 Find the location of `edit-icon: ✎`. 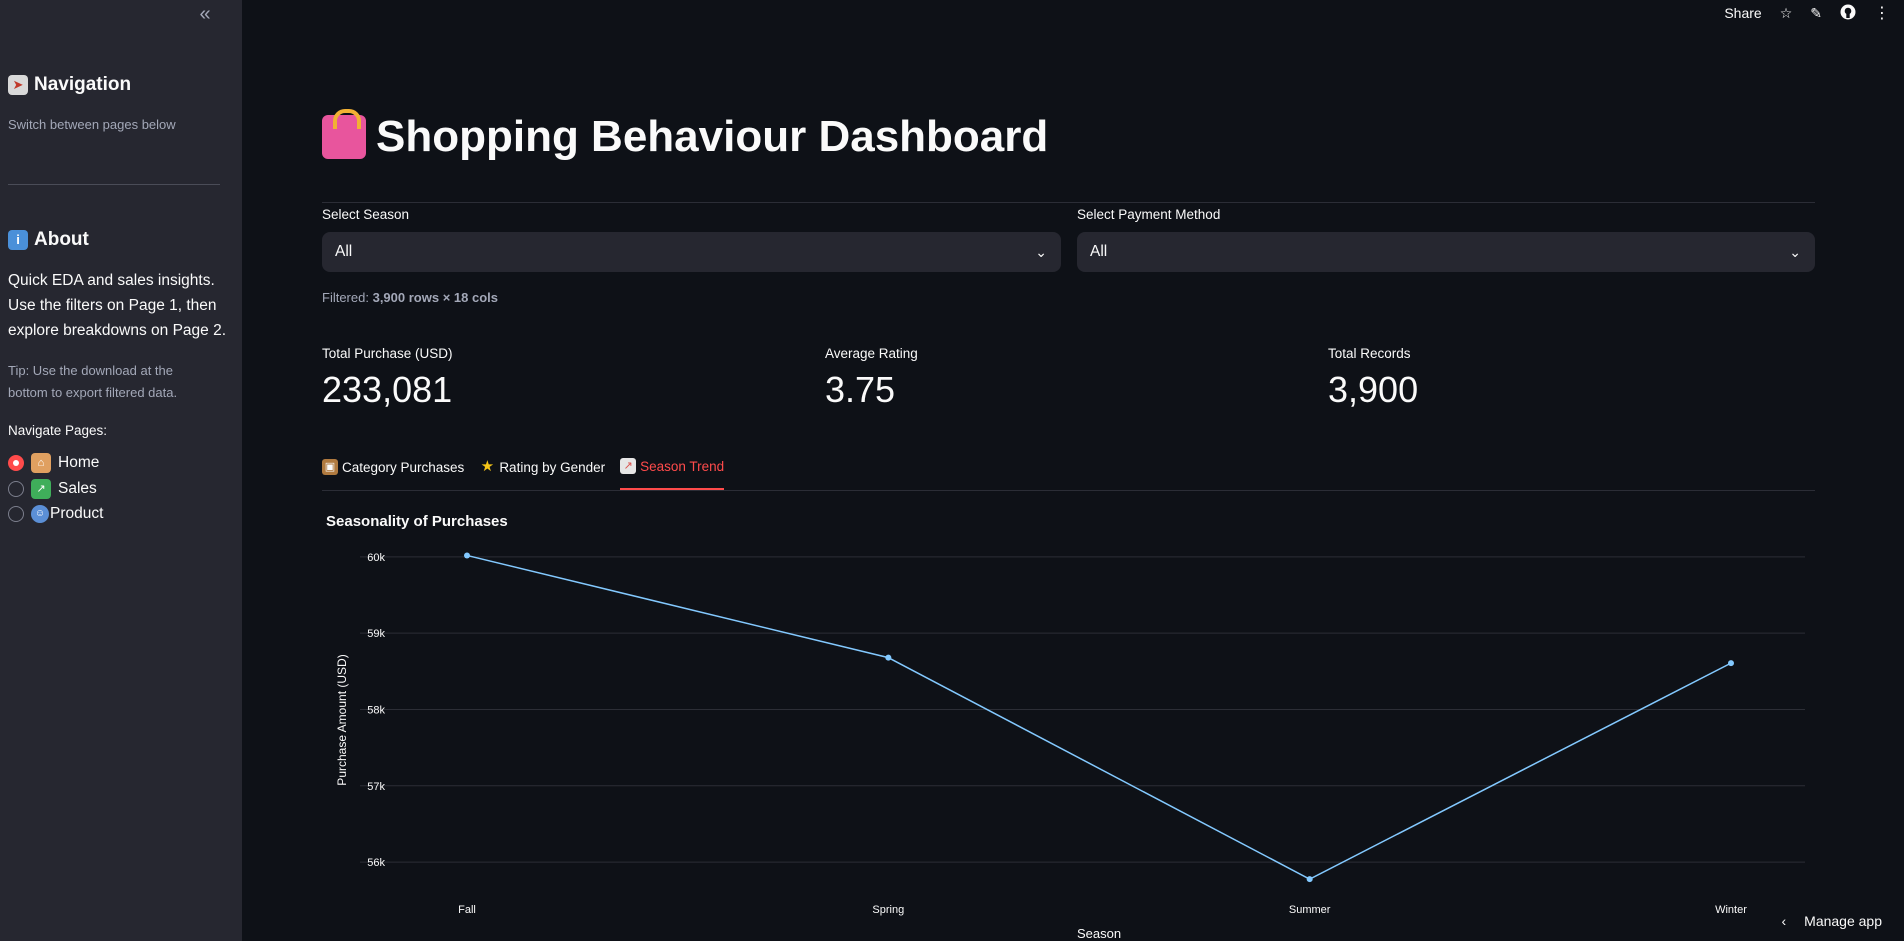

edit-icon: ✎ is located at coordinates (1816, 13).